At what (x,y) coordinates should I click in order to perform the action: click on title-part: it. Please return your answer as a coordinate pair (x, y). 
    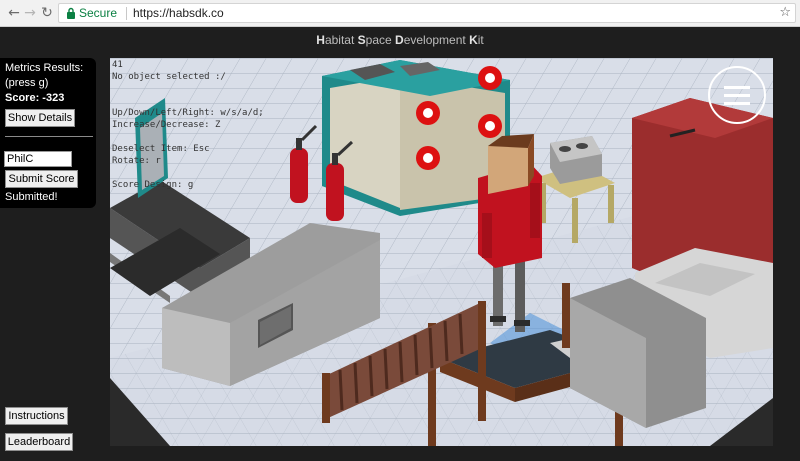
    Looking at the image, I should click on (480, 40).